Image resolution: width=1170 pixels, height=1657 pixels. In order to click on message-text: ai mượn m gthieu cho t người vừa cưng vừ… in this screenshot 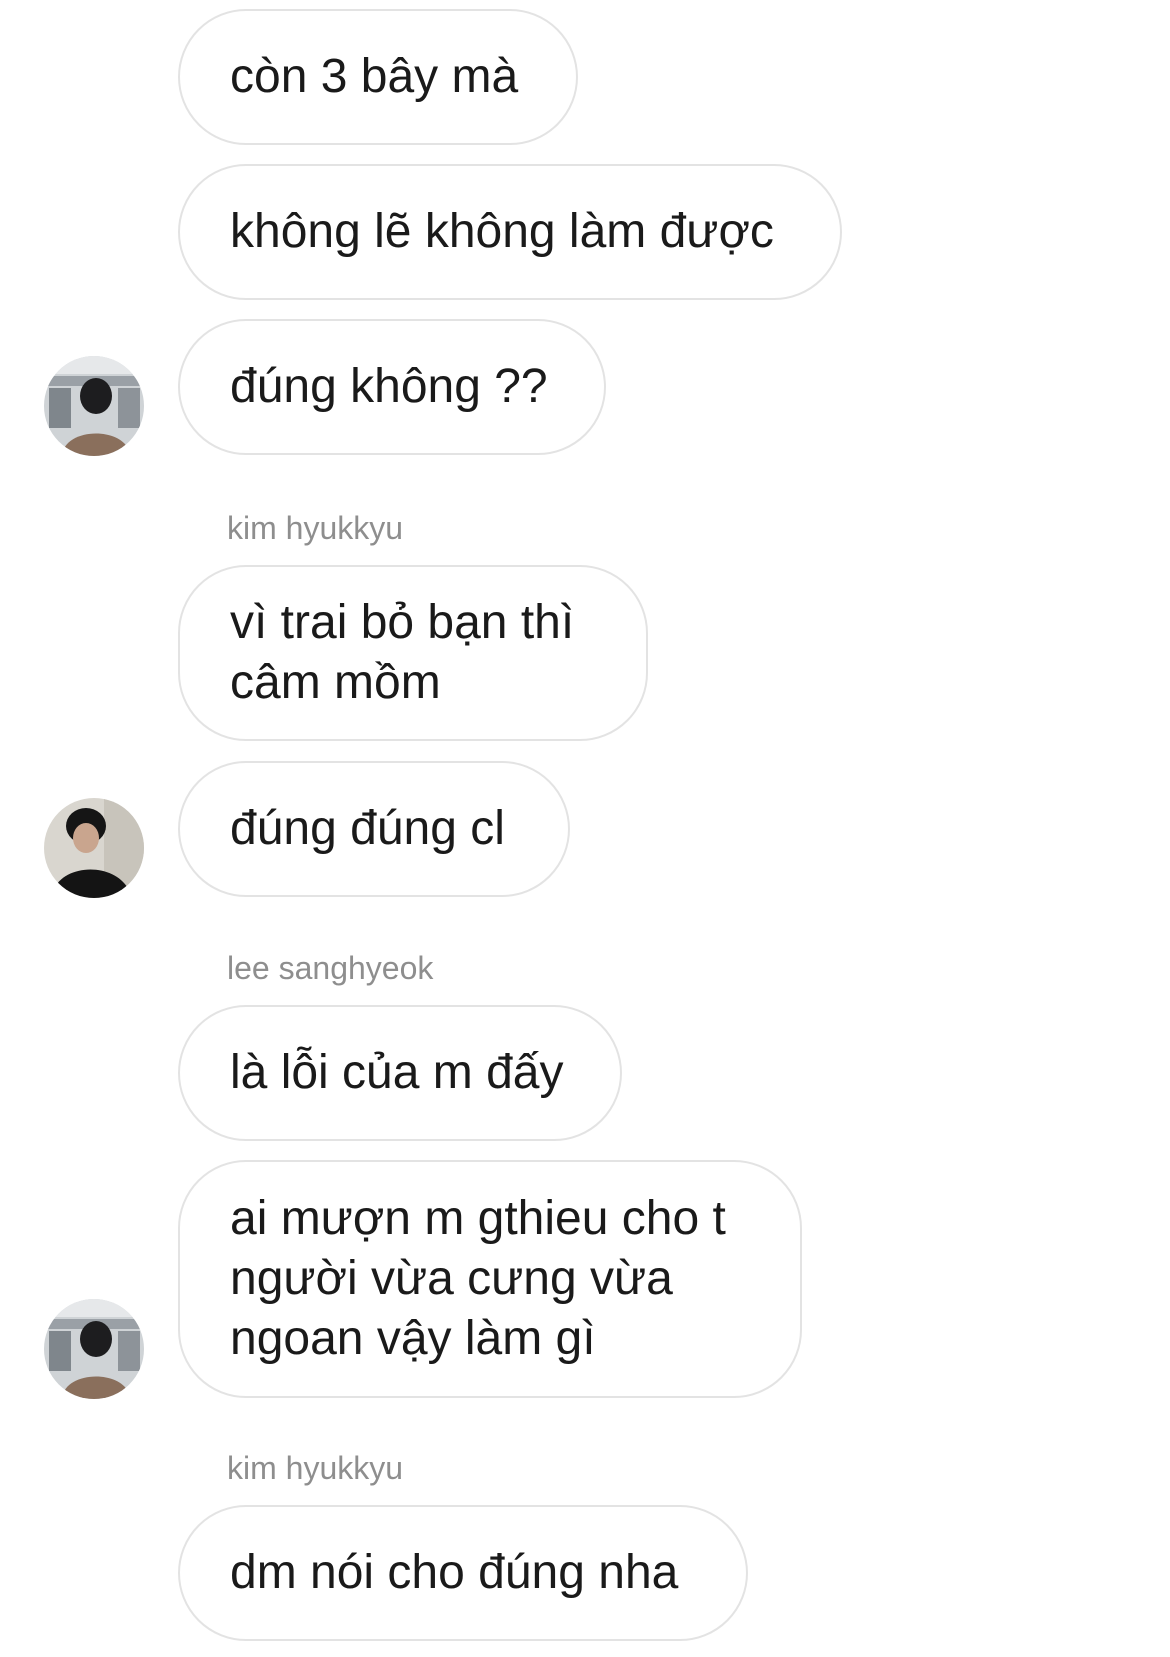, I will do `click(478, 1278)`.